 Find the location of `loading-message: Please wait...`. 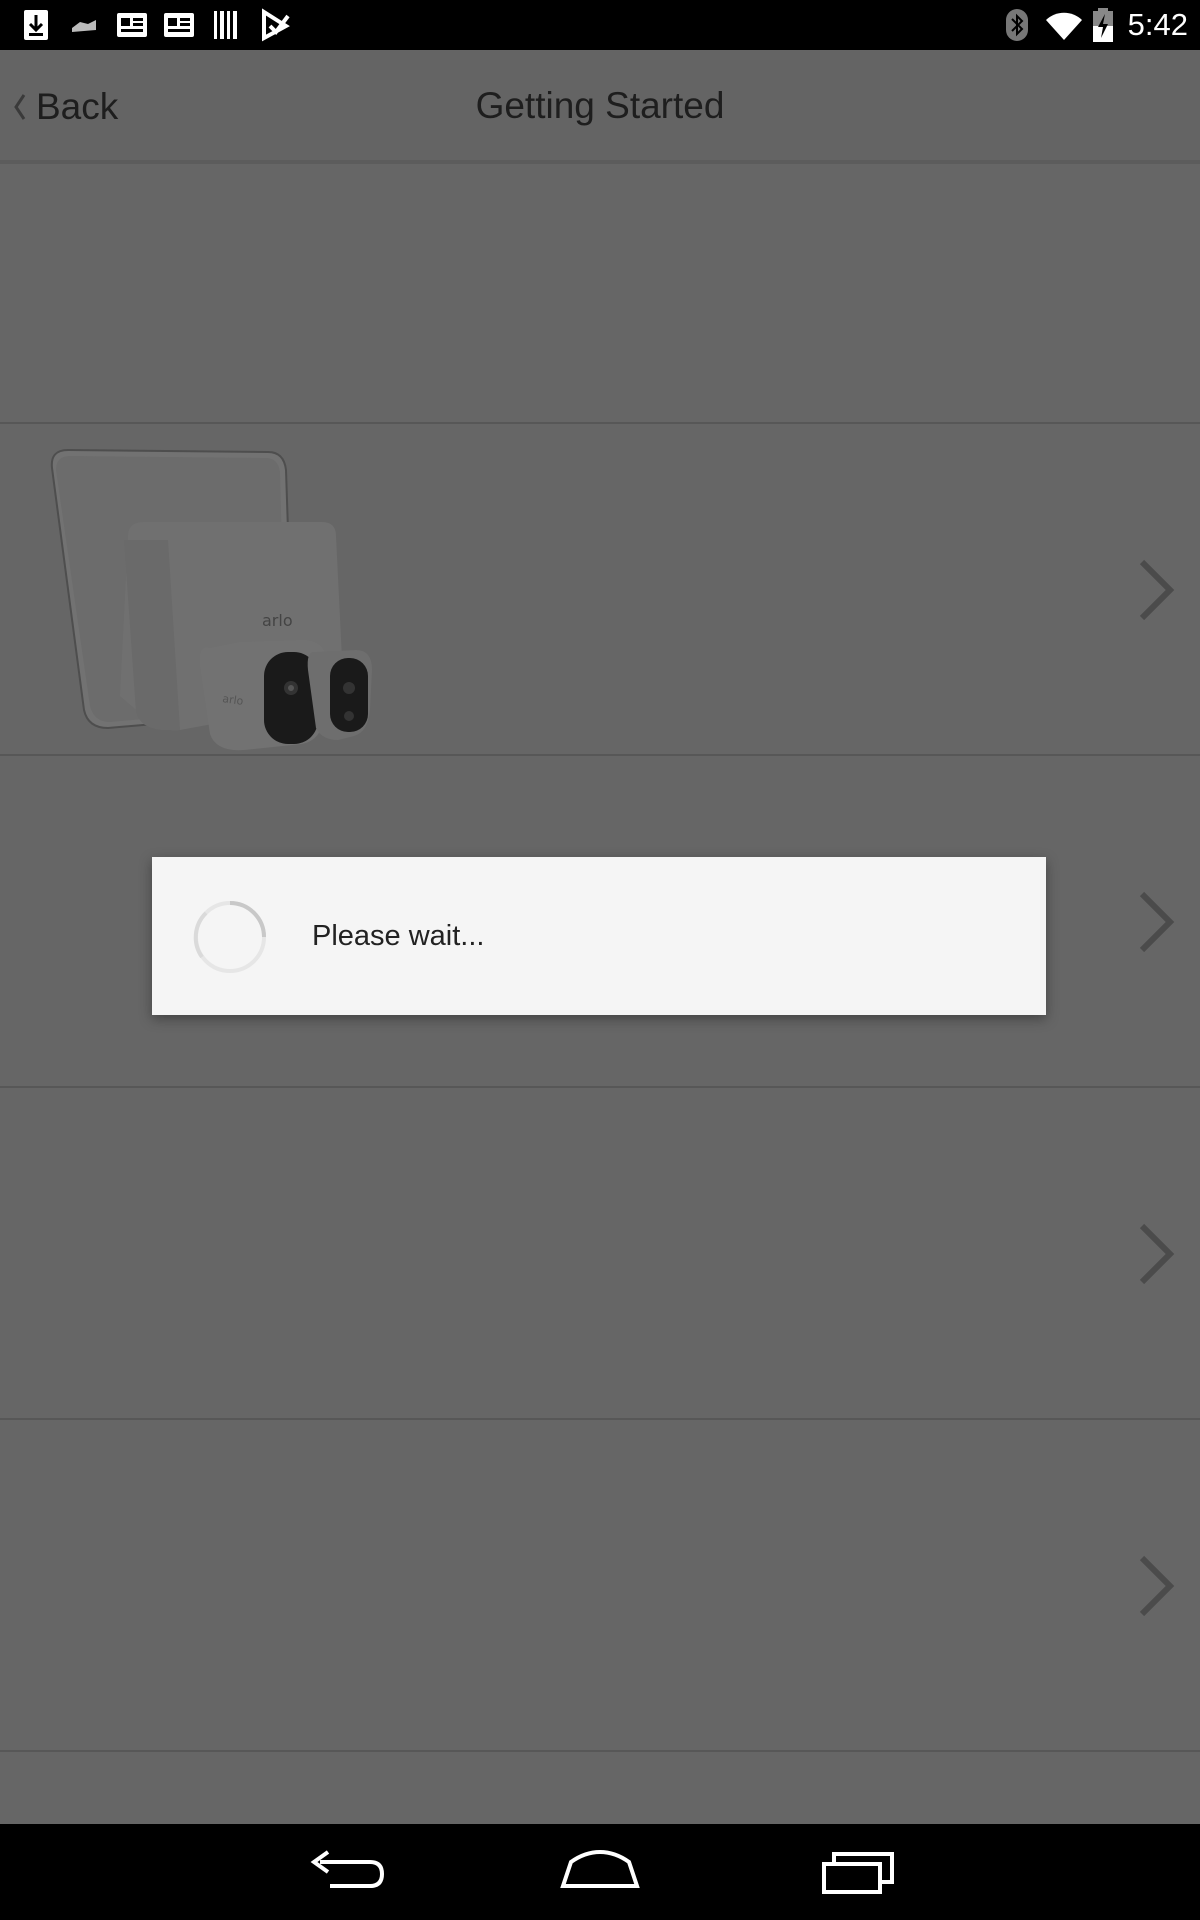

loading-message: Please wait... is located at coordinates (398, 936).